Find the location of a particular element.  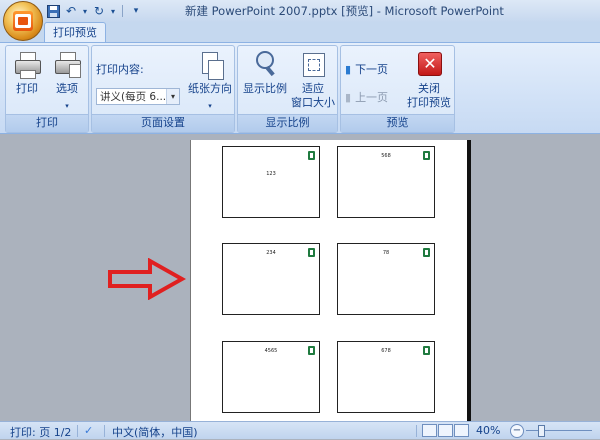

orientation-button: 纸张方向 ▾ is located at coordinates (210, 81).